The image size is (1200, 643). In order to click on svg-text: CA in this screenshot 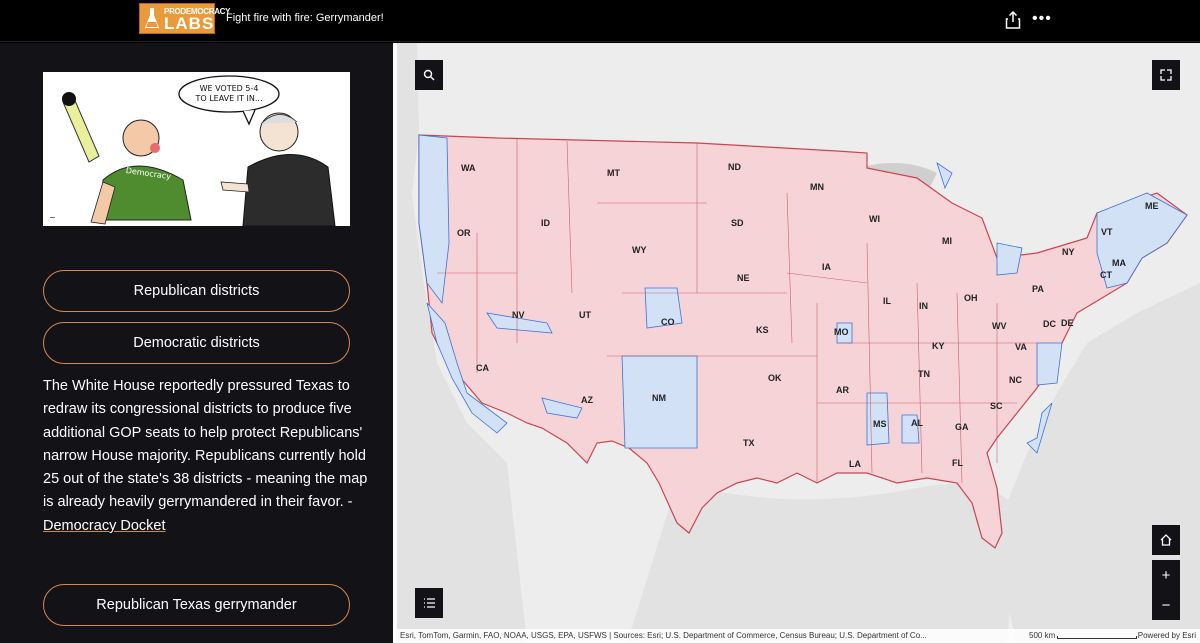, I will do `click(482, 368)`.